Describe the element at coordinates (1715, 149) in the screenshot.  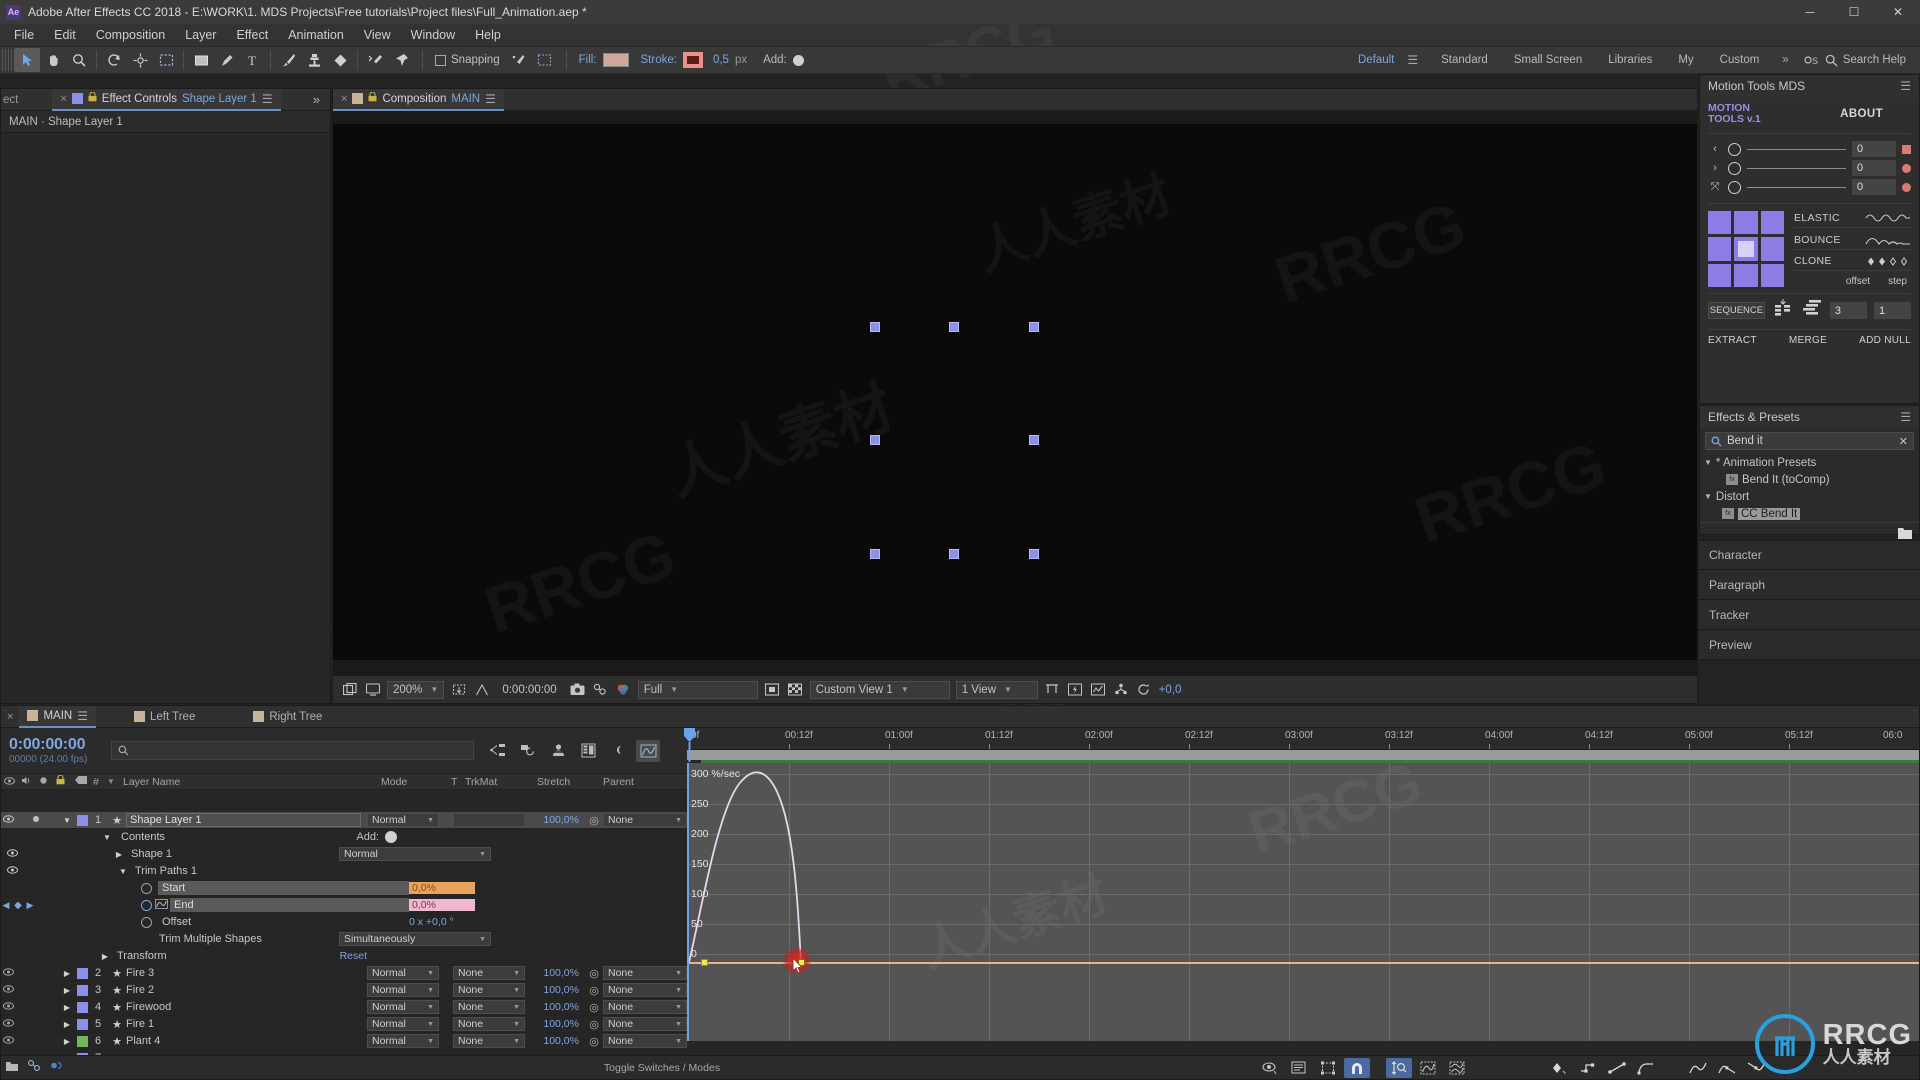
I see `arrow-left-icon: ‹` at that location.